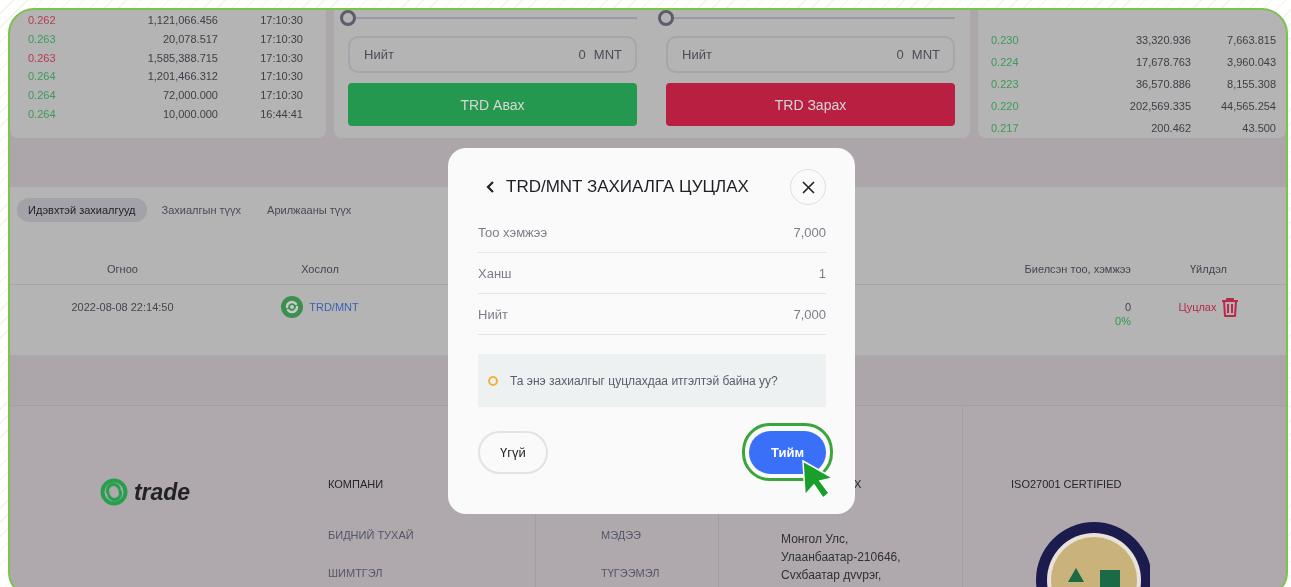  Describe the element at coordinates (841, 557) in the screenshot. I see `address-line: Улаанбаатар-210646,` at that location.